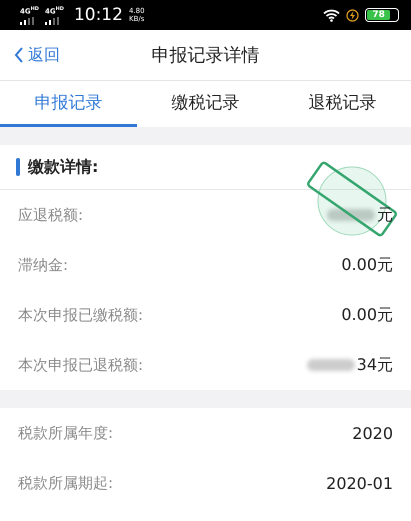 This screenshot has height=521, width=411. What do you see at coordinates (374, 365) in the screenshot?
I see `field-value: 34元` at bounding box center [374, 365].